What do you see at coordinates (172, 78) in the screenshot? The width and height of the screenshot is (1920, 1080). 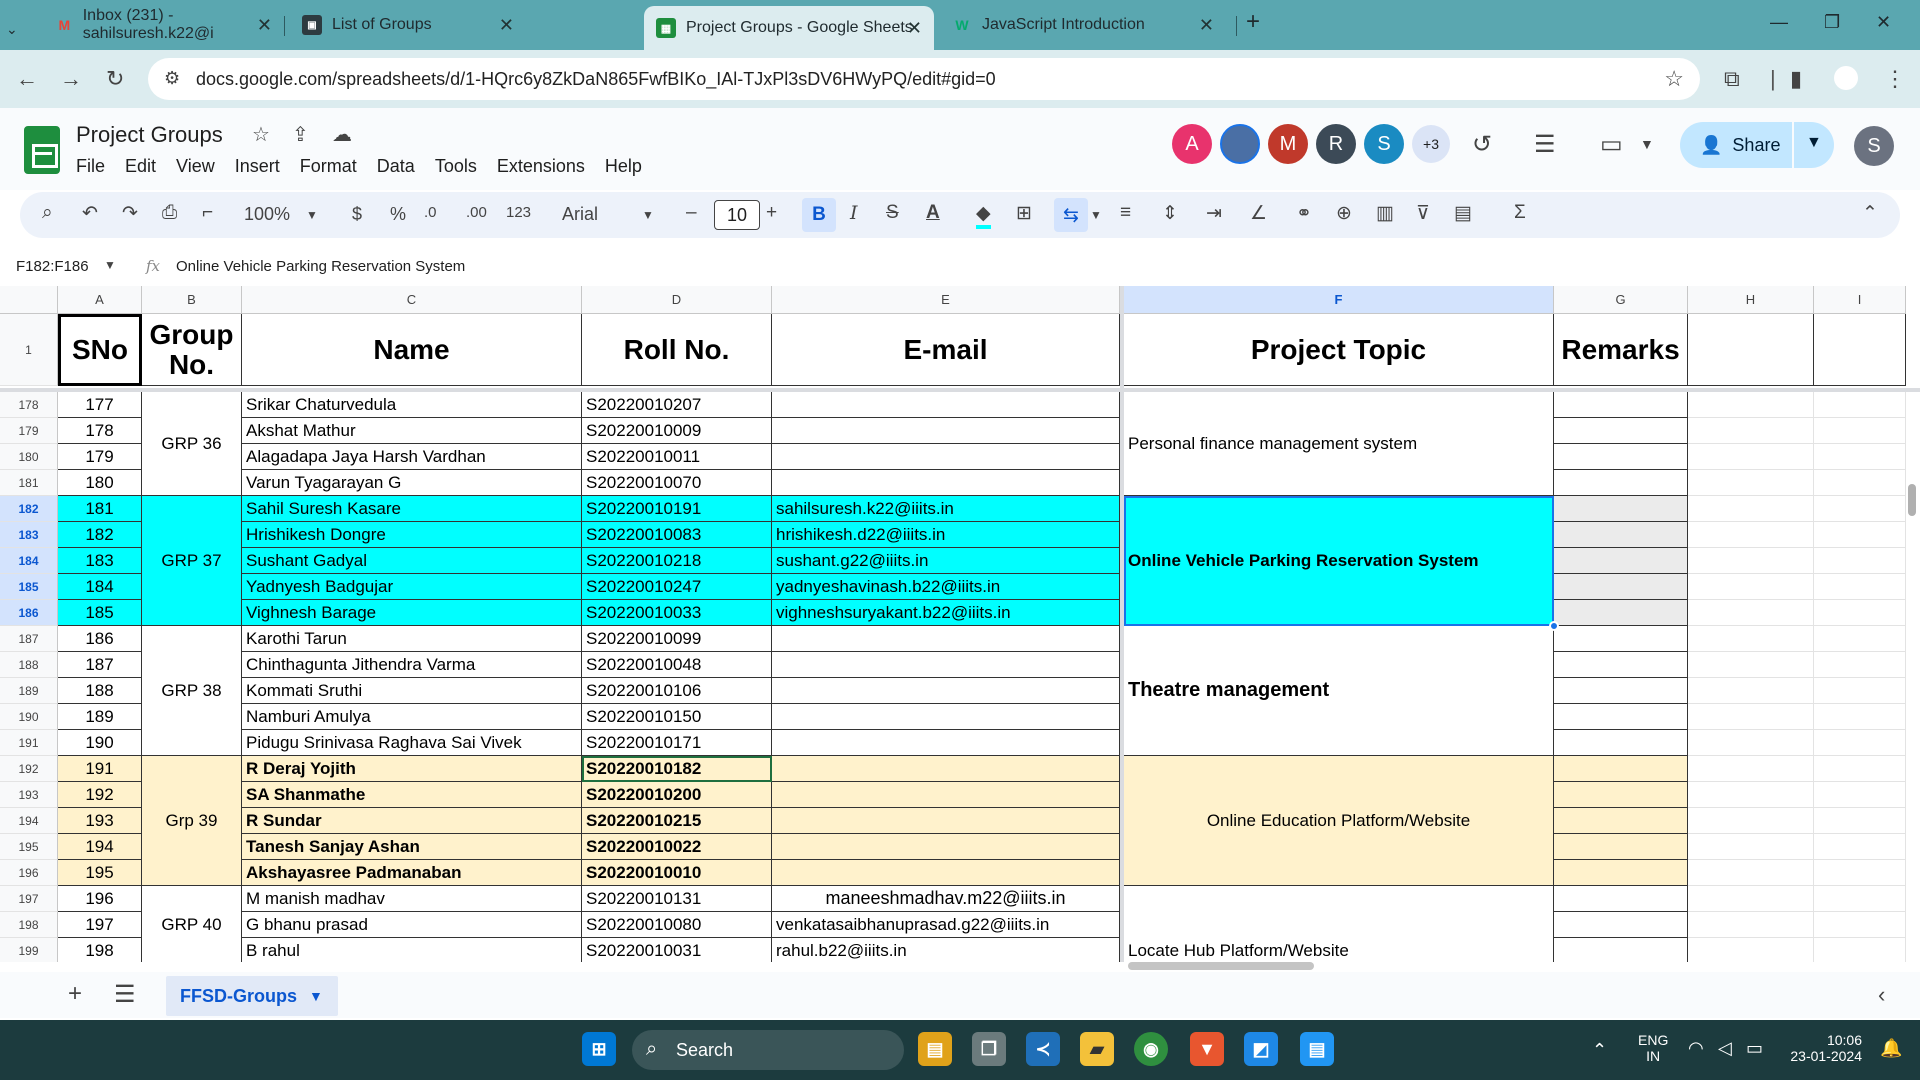 I see `site-info-icon: ⚙` at bounding box center [172, 78].